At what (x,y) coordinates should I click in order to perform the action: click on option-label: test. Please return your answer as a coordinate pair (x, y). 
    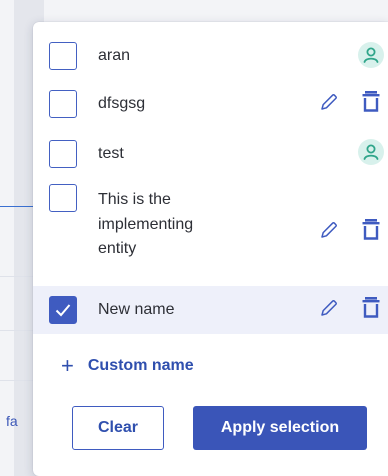
    Looking at the image, I should click on (111, 153).